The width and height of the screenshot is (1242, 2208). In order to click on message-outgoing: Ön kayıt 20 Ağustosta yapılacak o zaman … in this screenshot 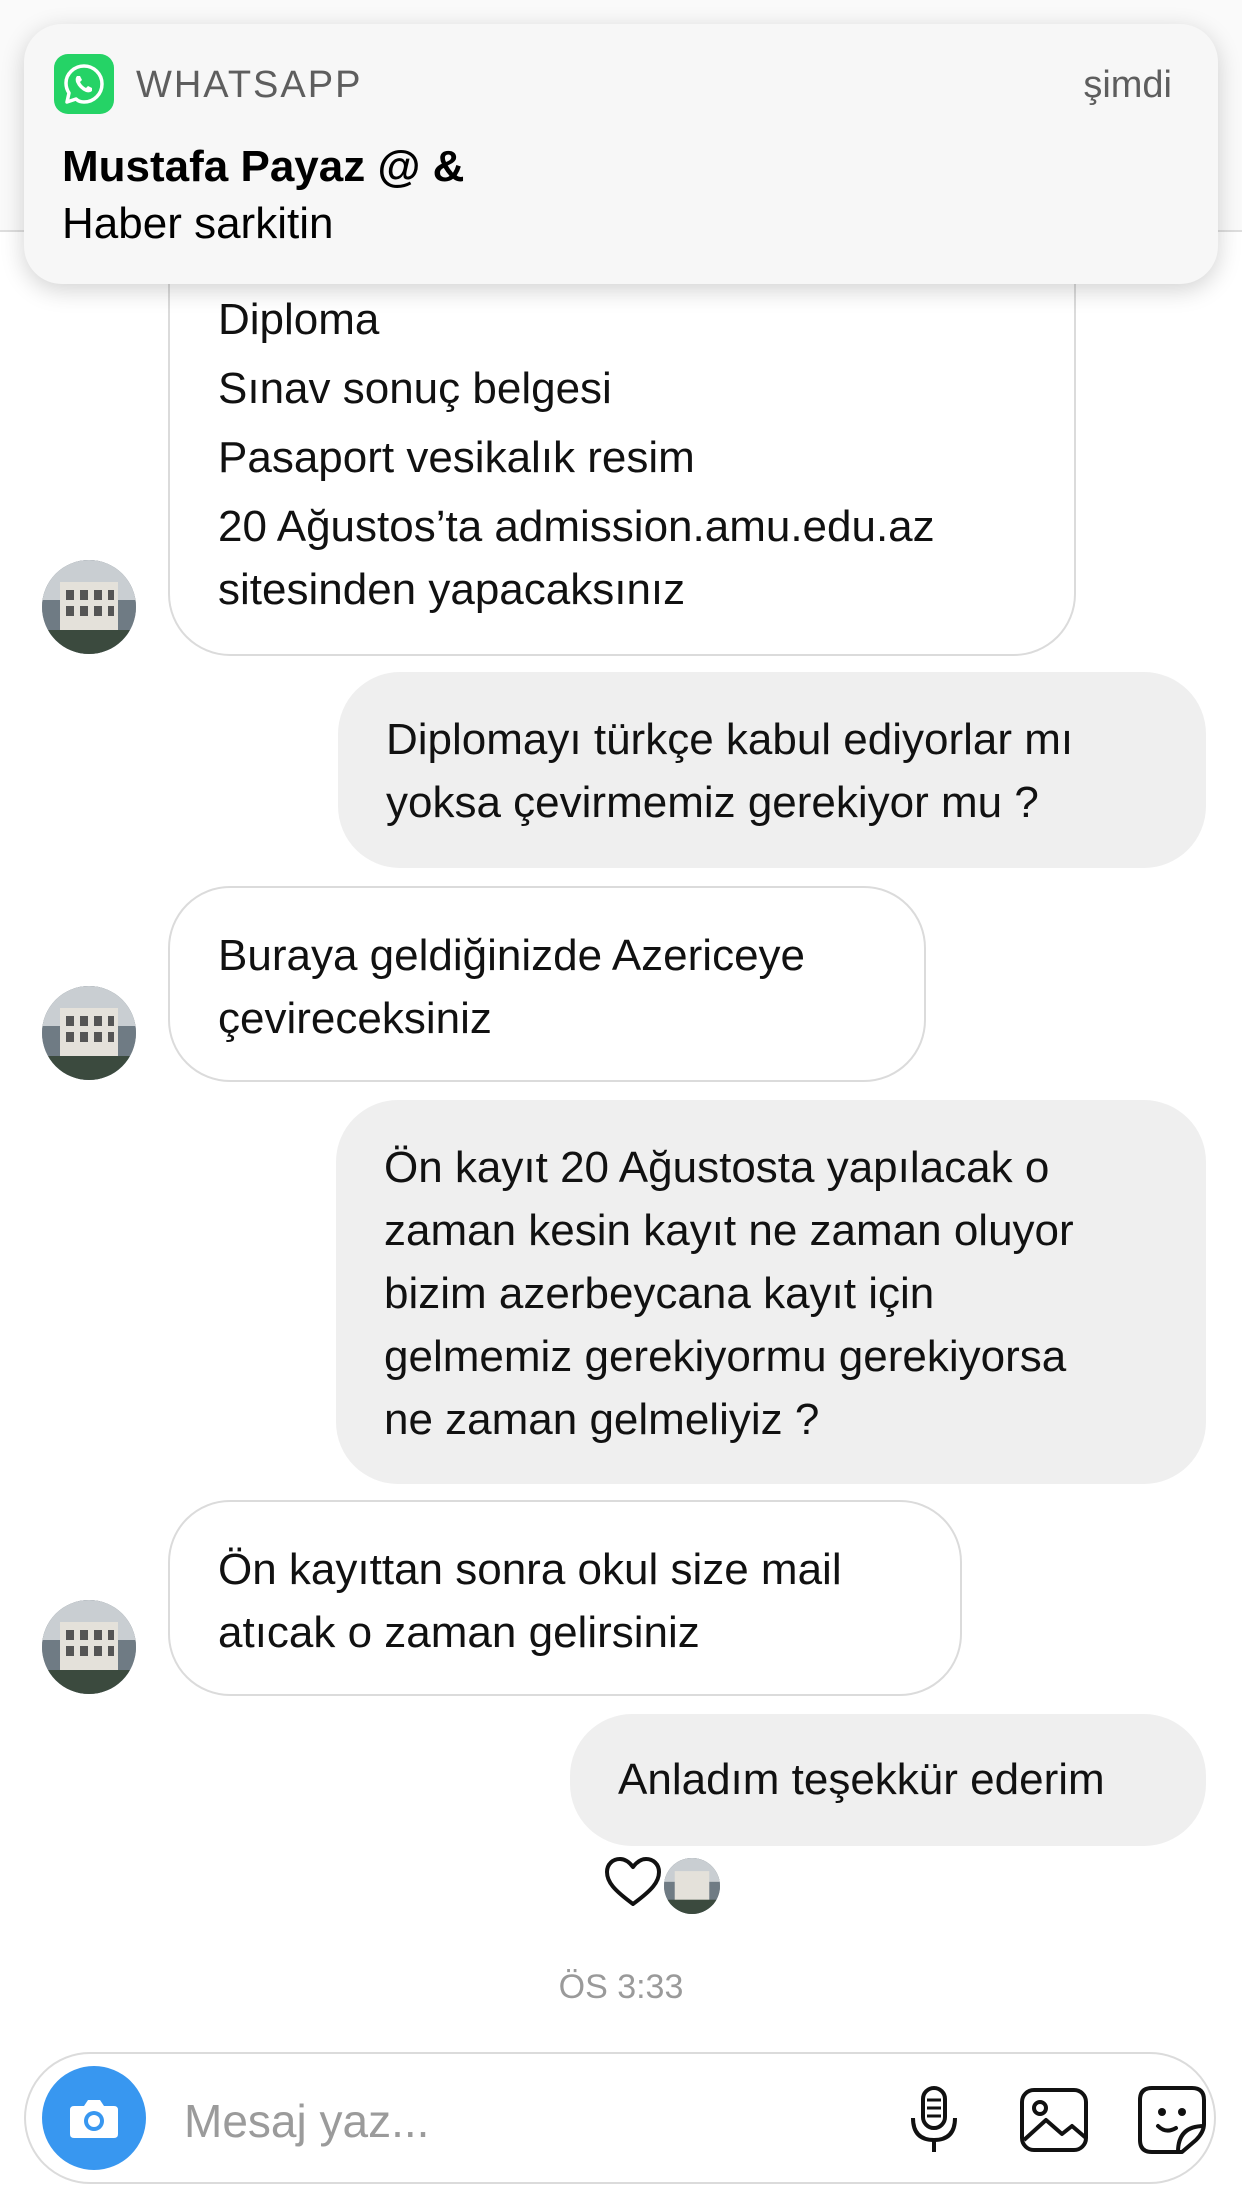, I will do `click(771, 1292)`.